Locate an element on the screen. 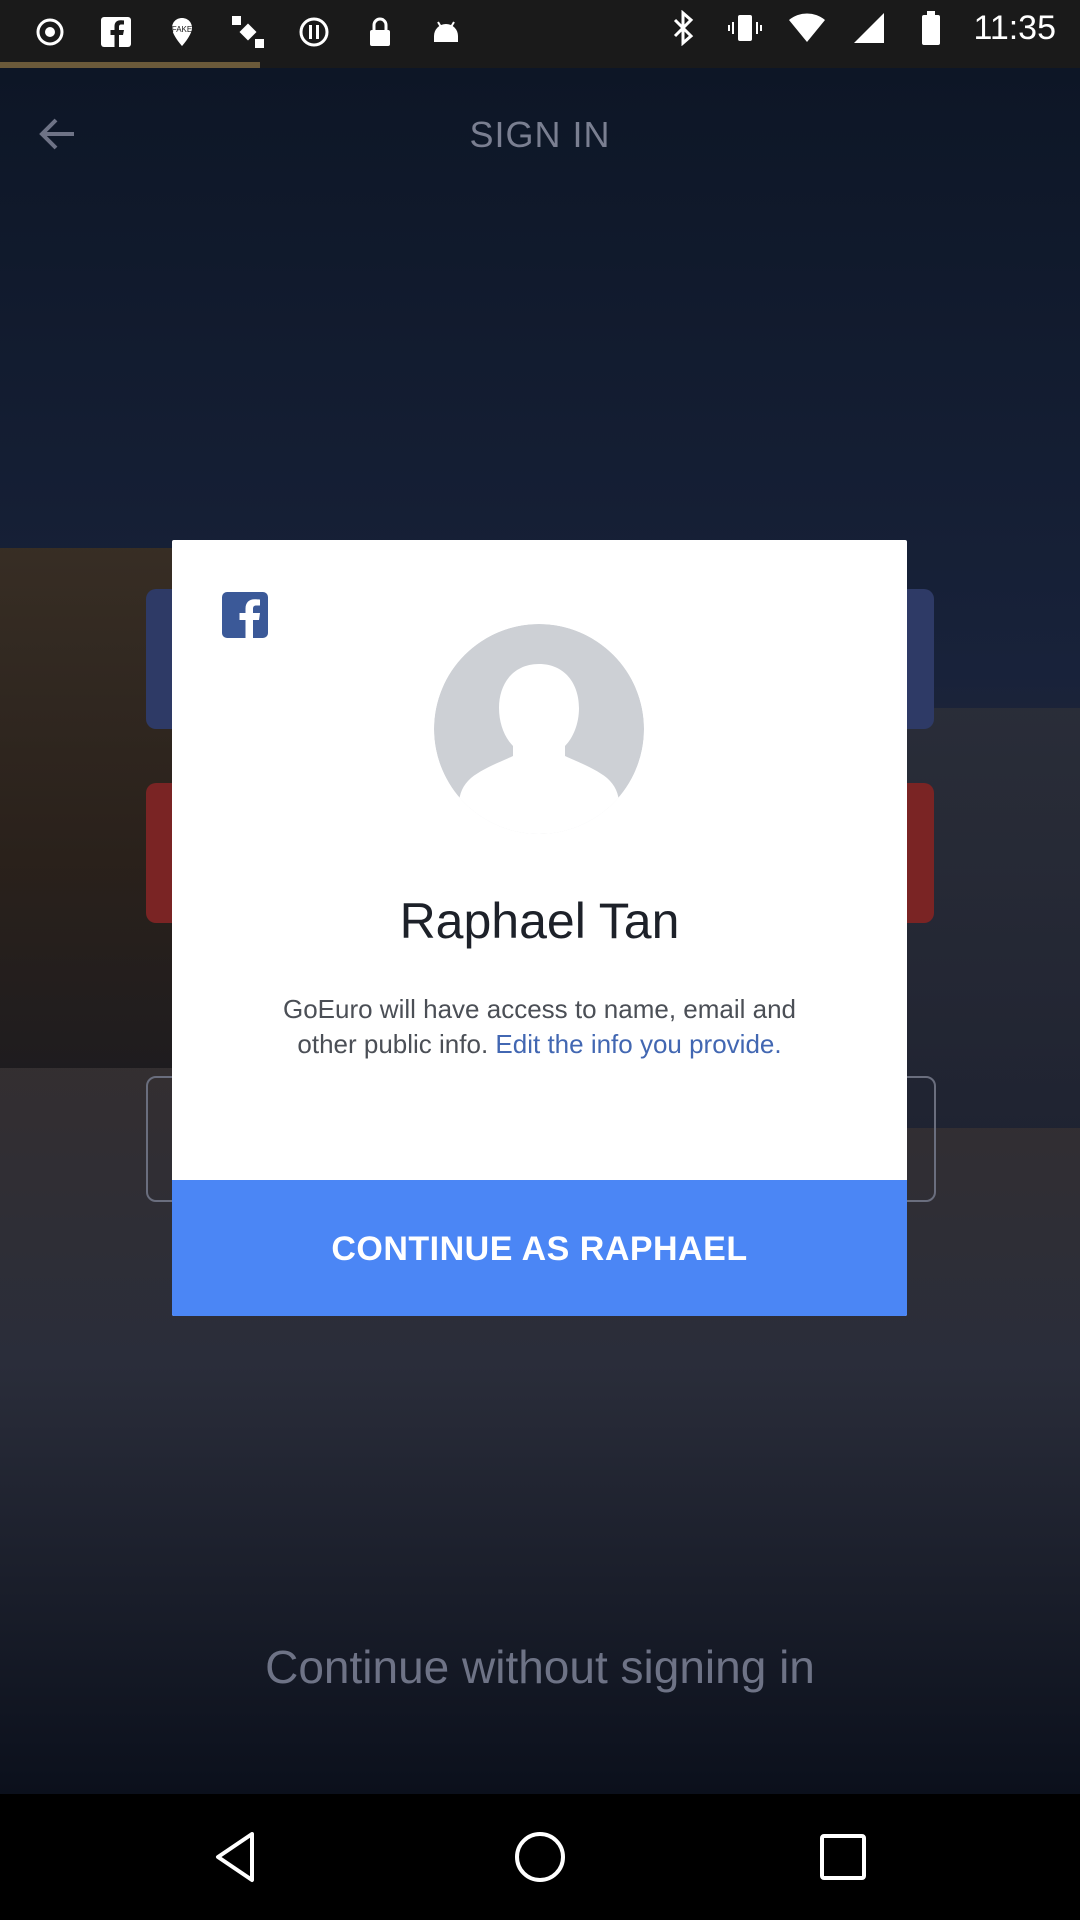  bluetooth-icon is located at coordinates (683, 28).